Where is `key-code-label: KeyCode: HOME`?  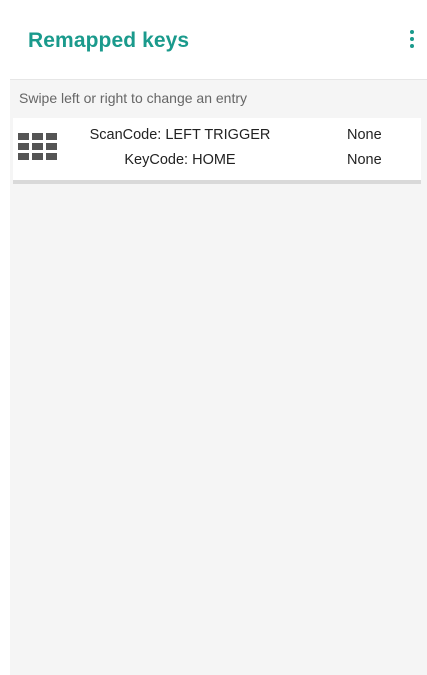
key-code-label: KeyCode: HOME is located at coordinates (180, 160).